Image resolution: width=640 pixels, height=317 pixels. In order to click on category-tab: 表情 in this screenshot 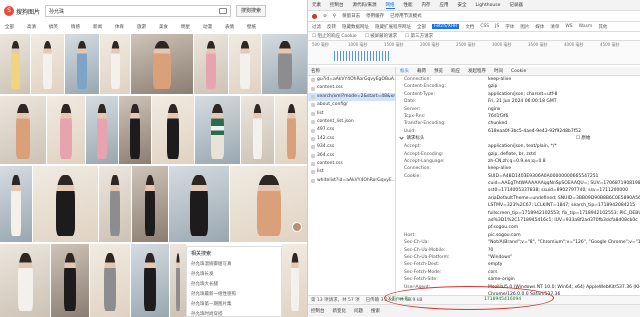, I will do `click(229, 27)`.